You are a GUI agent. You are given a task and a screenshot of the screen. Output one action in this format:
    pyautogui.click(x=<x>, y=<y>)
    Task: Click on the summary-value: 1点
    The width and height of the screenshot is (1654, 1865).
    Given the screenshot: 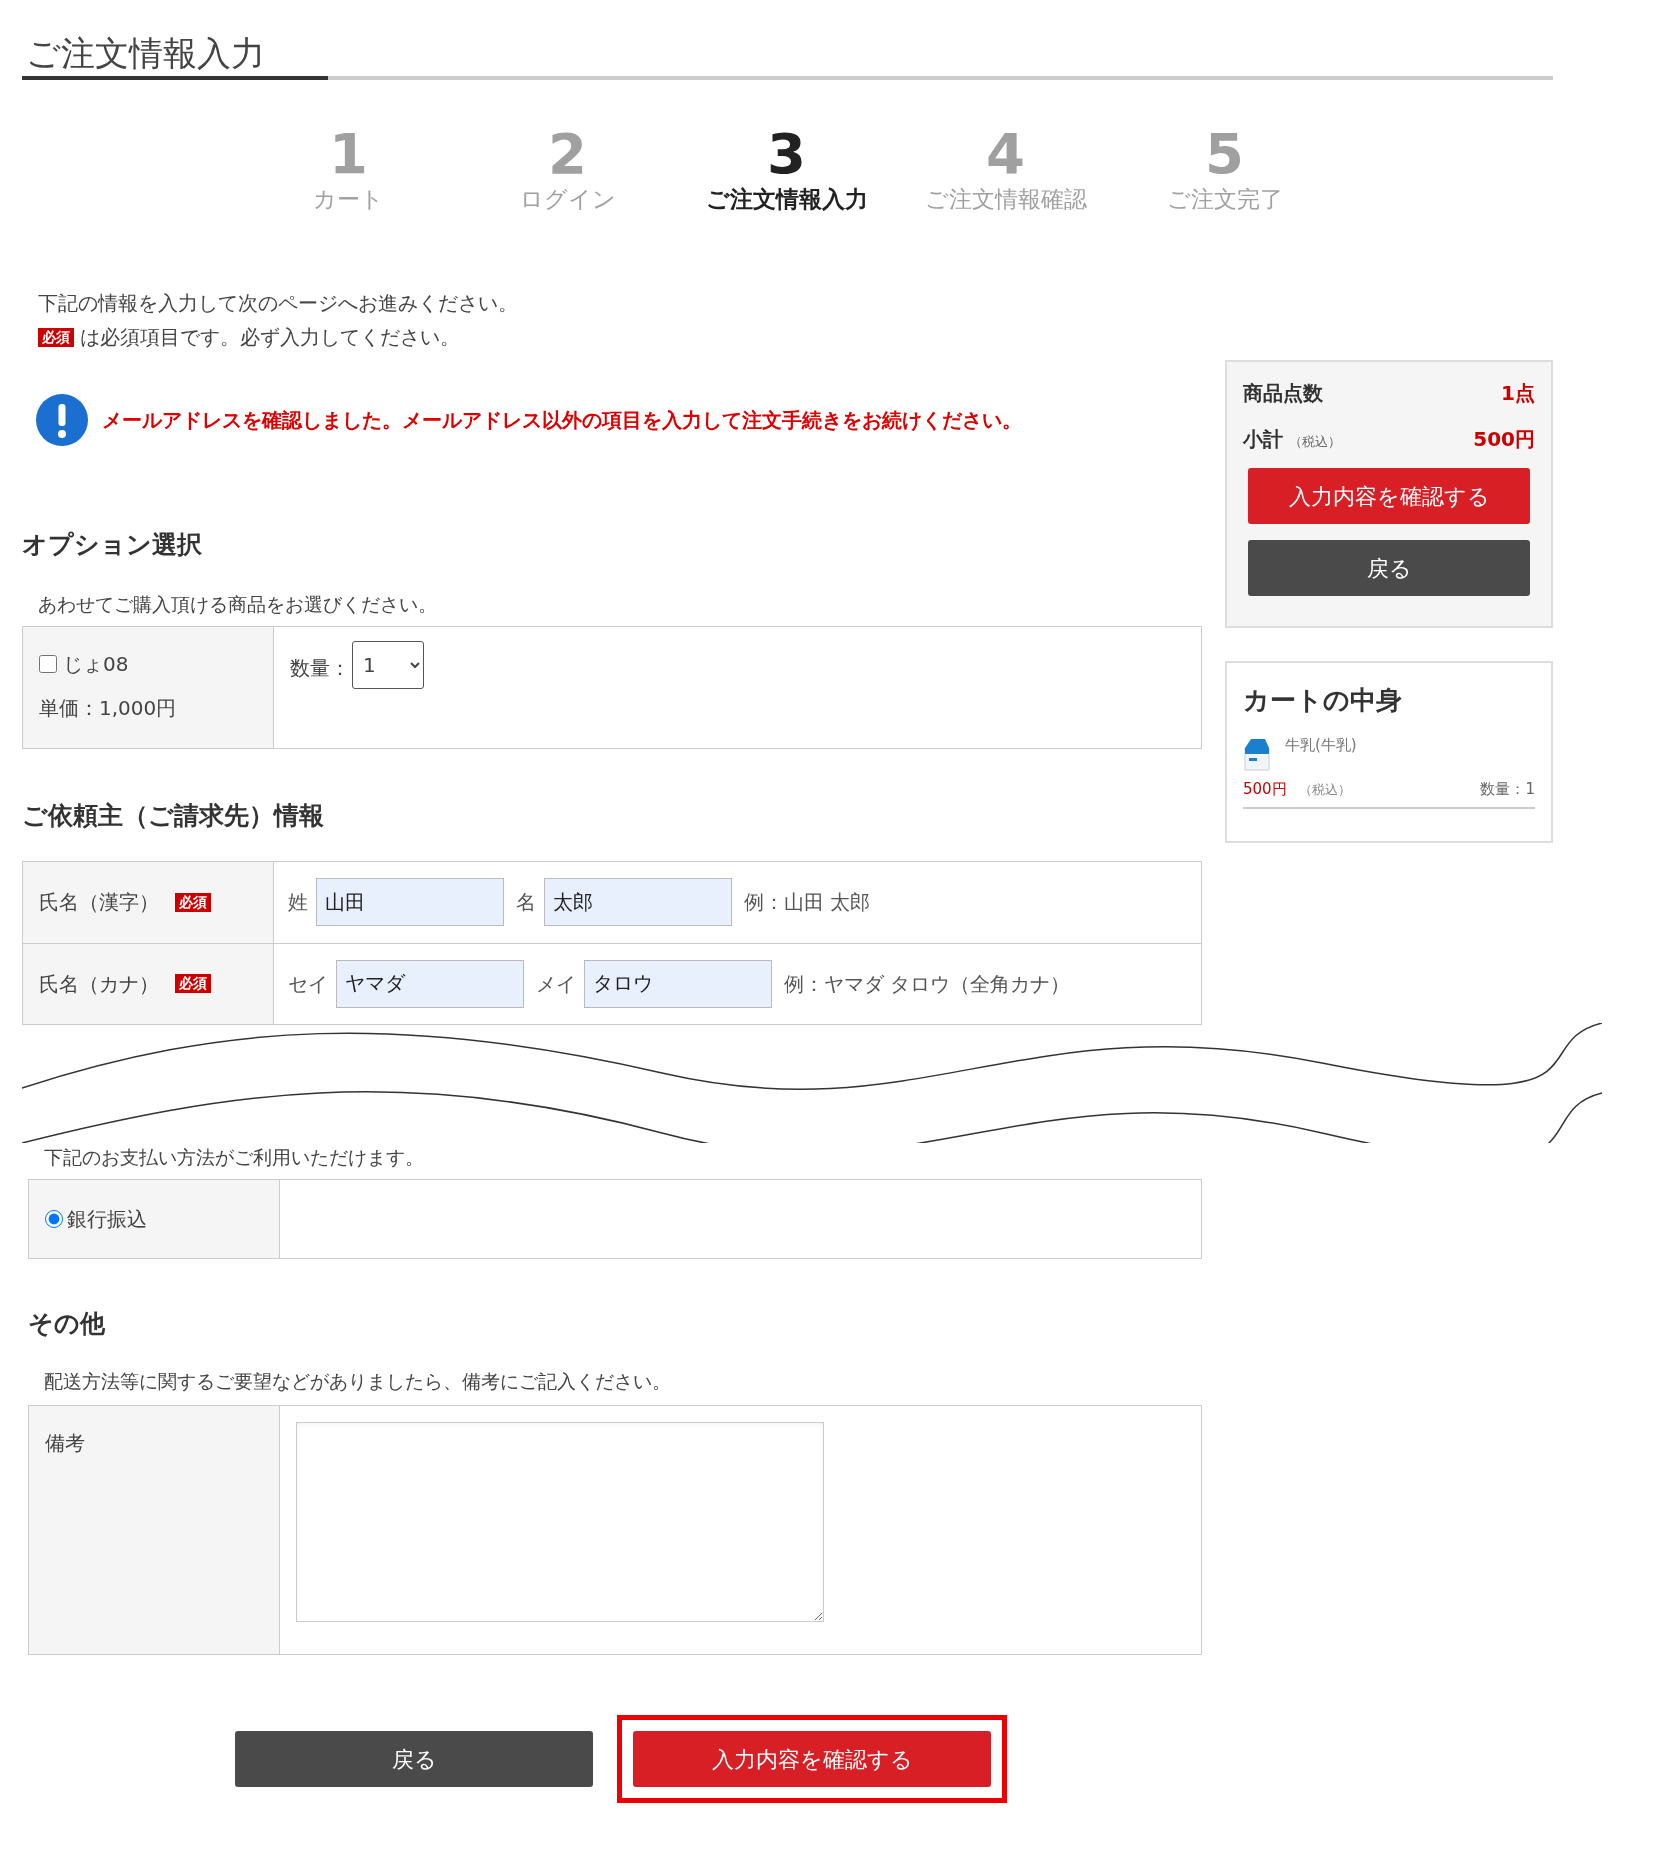 What is the action you would take?
    pyautogui.click(x=1518, y=393)
    